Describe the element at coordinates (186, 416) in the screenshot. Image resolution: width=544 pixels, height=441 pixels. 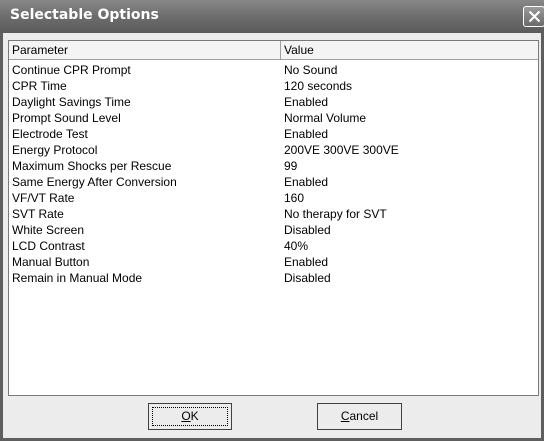
I see `ok-mnemonic: O` at that location.